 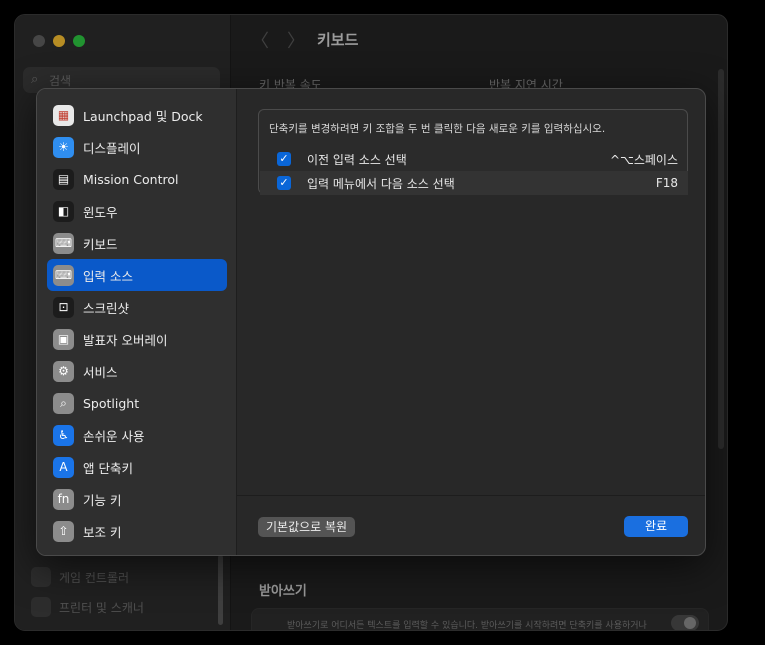 I want to click on sidebar-item-services: ⚙ 서비스, so click(x=137, y=371).